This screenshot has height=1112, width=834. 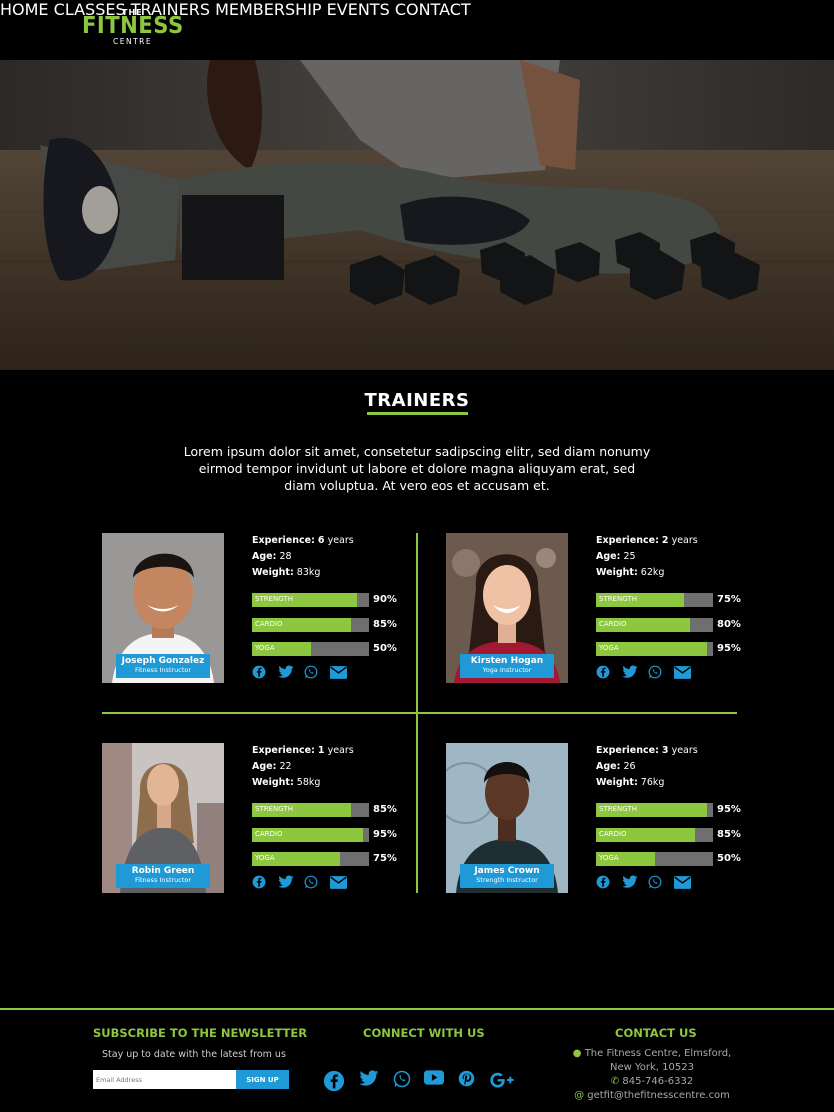 What do you see at coordinates (327, 624) in the screenshot?
I see `skill-bar-cardio: CARDIO 85%` at bounding box center [327, 624].